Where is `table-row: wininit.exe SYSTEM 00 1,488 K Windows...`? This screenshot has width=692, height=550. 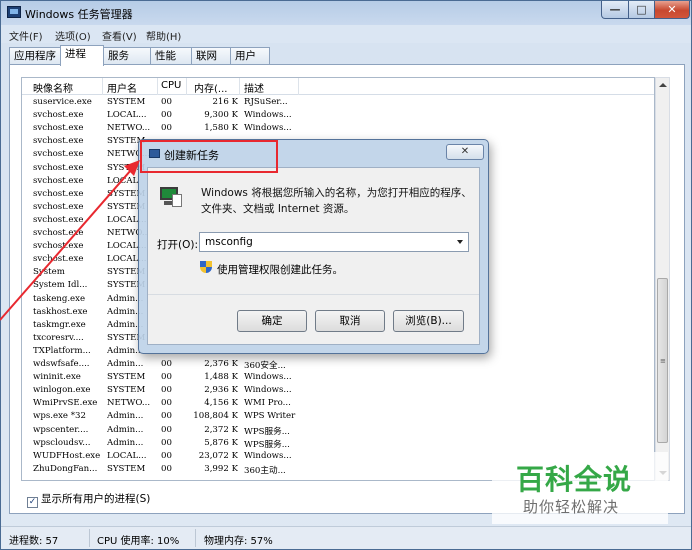
table-row: wininit.exe SYSTEM 00 1,488 K Windows... is located at coordinates (338, 378).